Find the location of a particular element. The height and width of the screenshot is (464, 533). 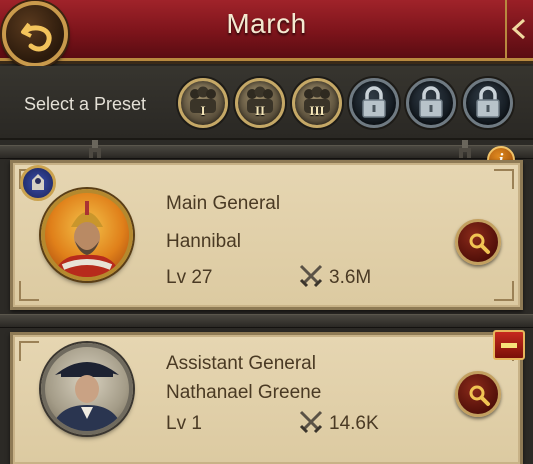

preset-slot-5-locked is located at coordinates (431, 103).